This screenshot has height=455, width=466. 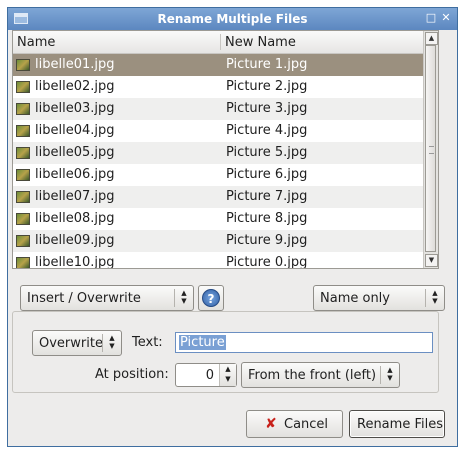 I want to click on direction-select-value: From the front (left), so click(x=312, y=375).